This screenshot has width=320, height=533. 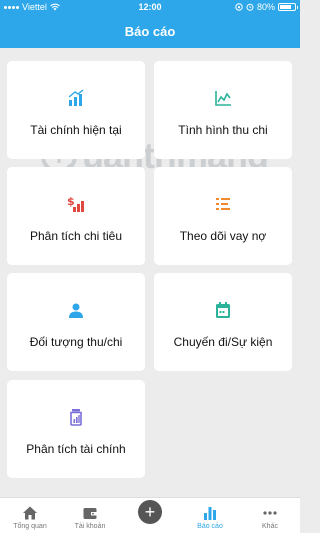 I want to click on app-header: Báo cáo, so click(x=150, y=31).